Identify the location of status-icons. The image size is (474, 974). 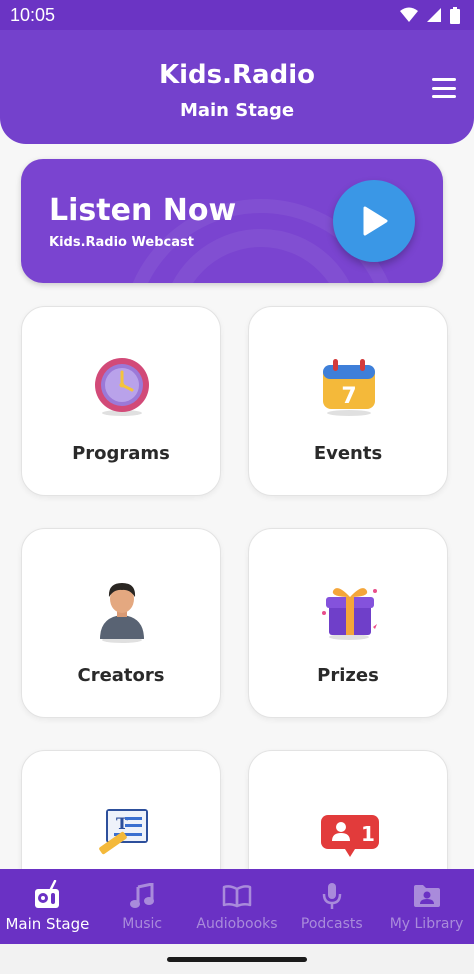
(430, 15).